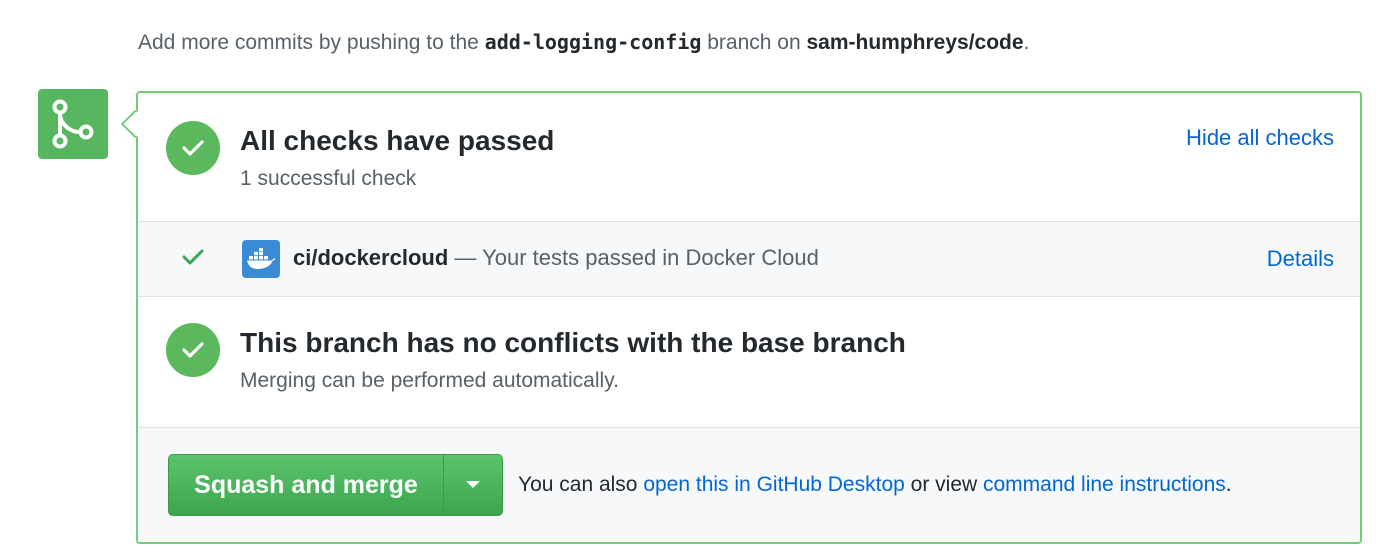 The image size is (1390, 558). What do you see at coordinates (915, 42) in the screenshot?
I see `repo-name: sam-humphreys/code` at bounding box center [915, 42].